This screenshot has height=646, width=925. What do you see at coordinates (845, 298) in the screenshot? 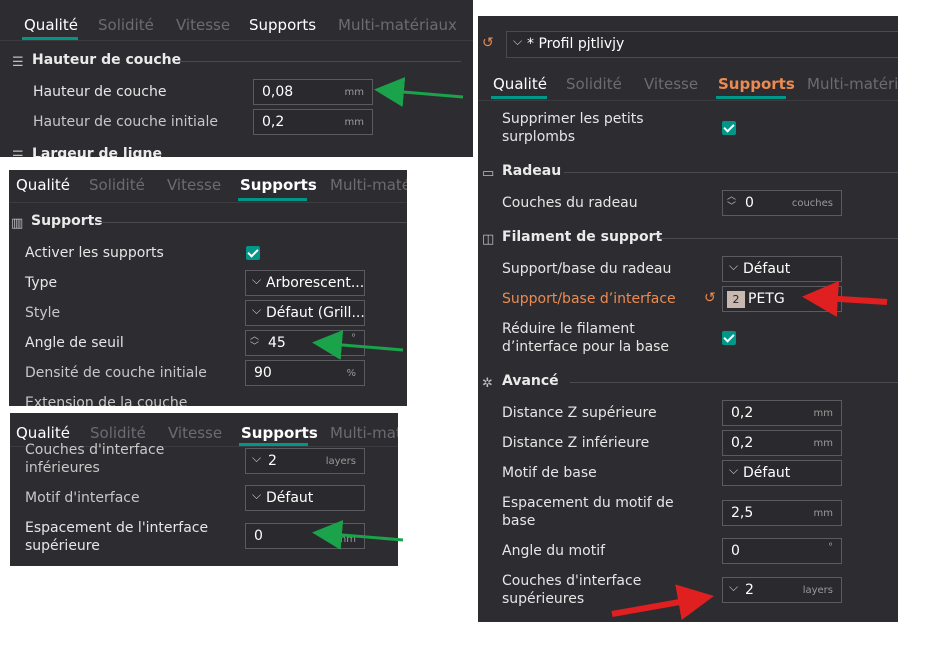
I see `red-arrow-interface-filament` at bounding box center [845, 298].